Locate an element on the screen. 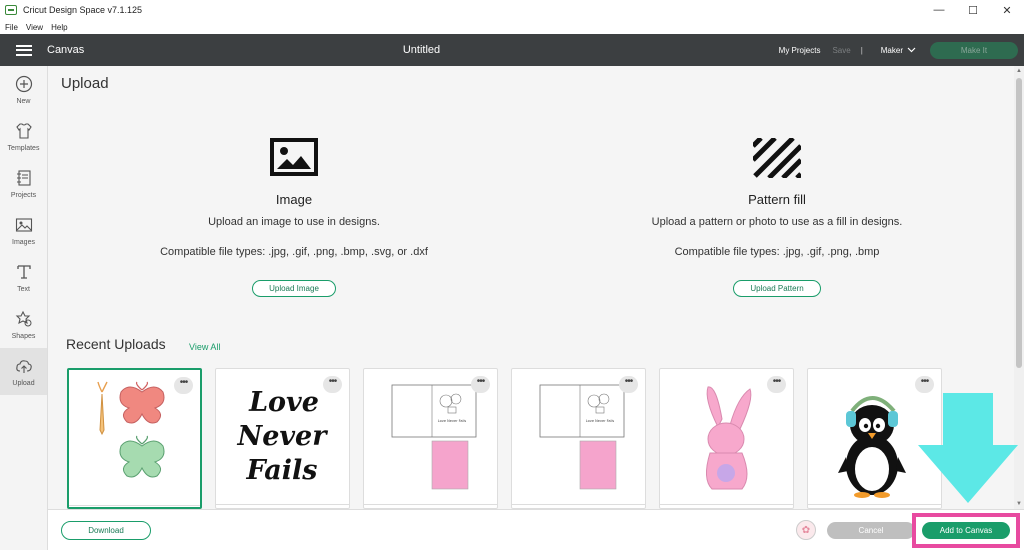 The width and height of the screenshot is (1024, 550). shapes-icon is located at coordinates (24, 319).